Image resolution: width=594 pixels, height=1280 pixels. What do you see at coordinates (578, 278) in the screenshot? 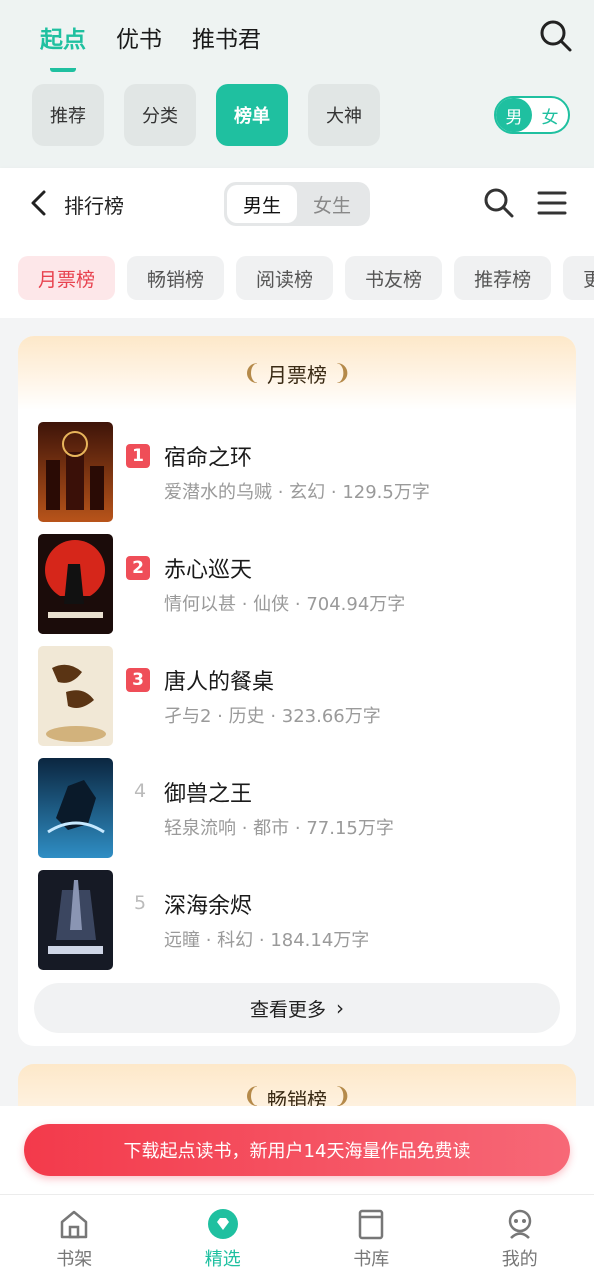
I see `filter-more: 更` at bounding box center [578, 278].